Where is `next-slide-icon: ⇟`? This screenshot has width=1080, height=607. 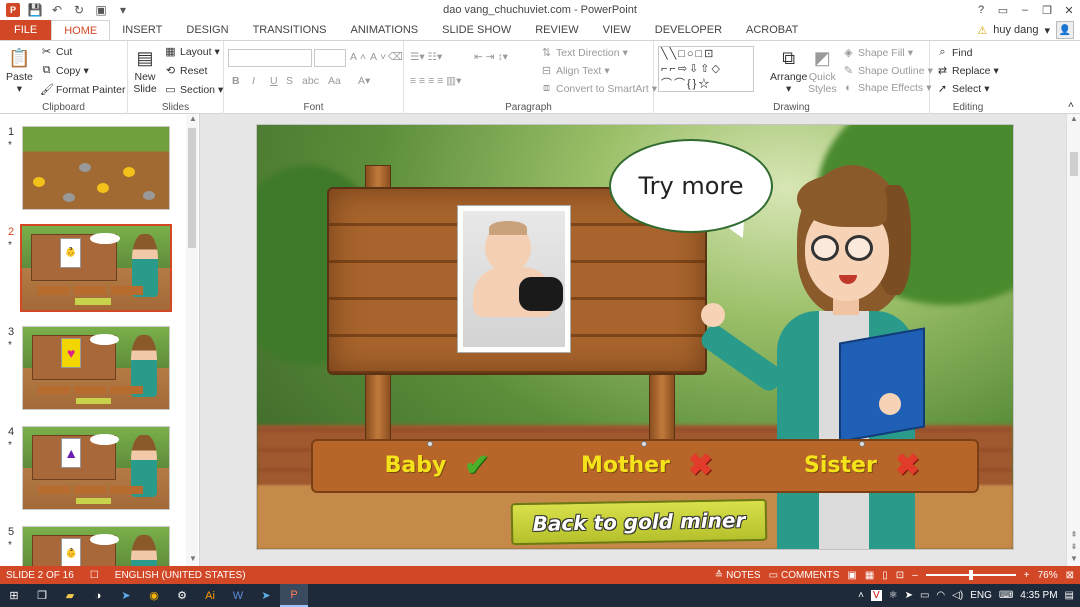 next-slide-icon: ⇟ is located at coordinates (1073, 548).